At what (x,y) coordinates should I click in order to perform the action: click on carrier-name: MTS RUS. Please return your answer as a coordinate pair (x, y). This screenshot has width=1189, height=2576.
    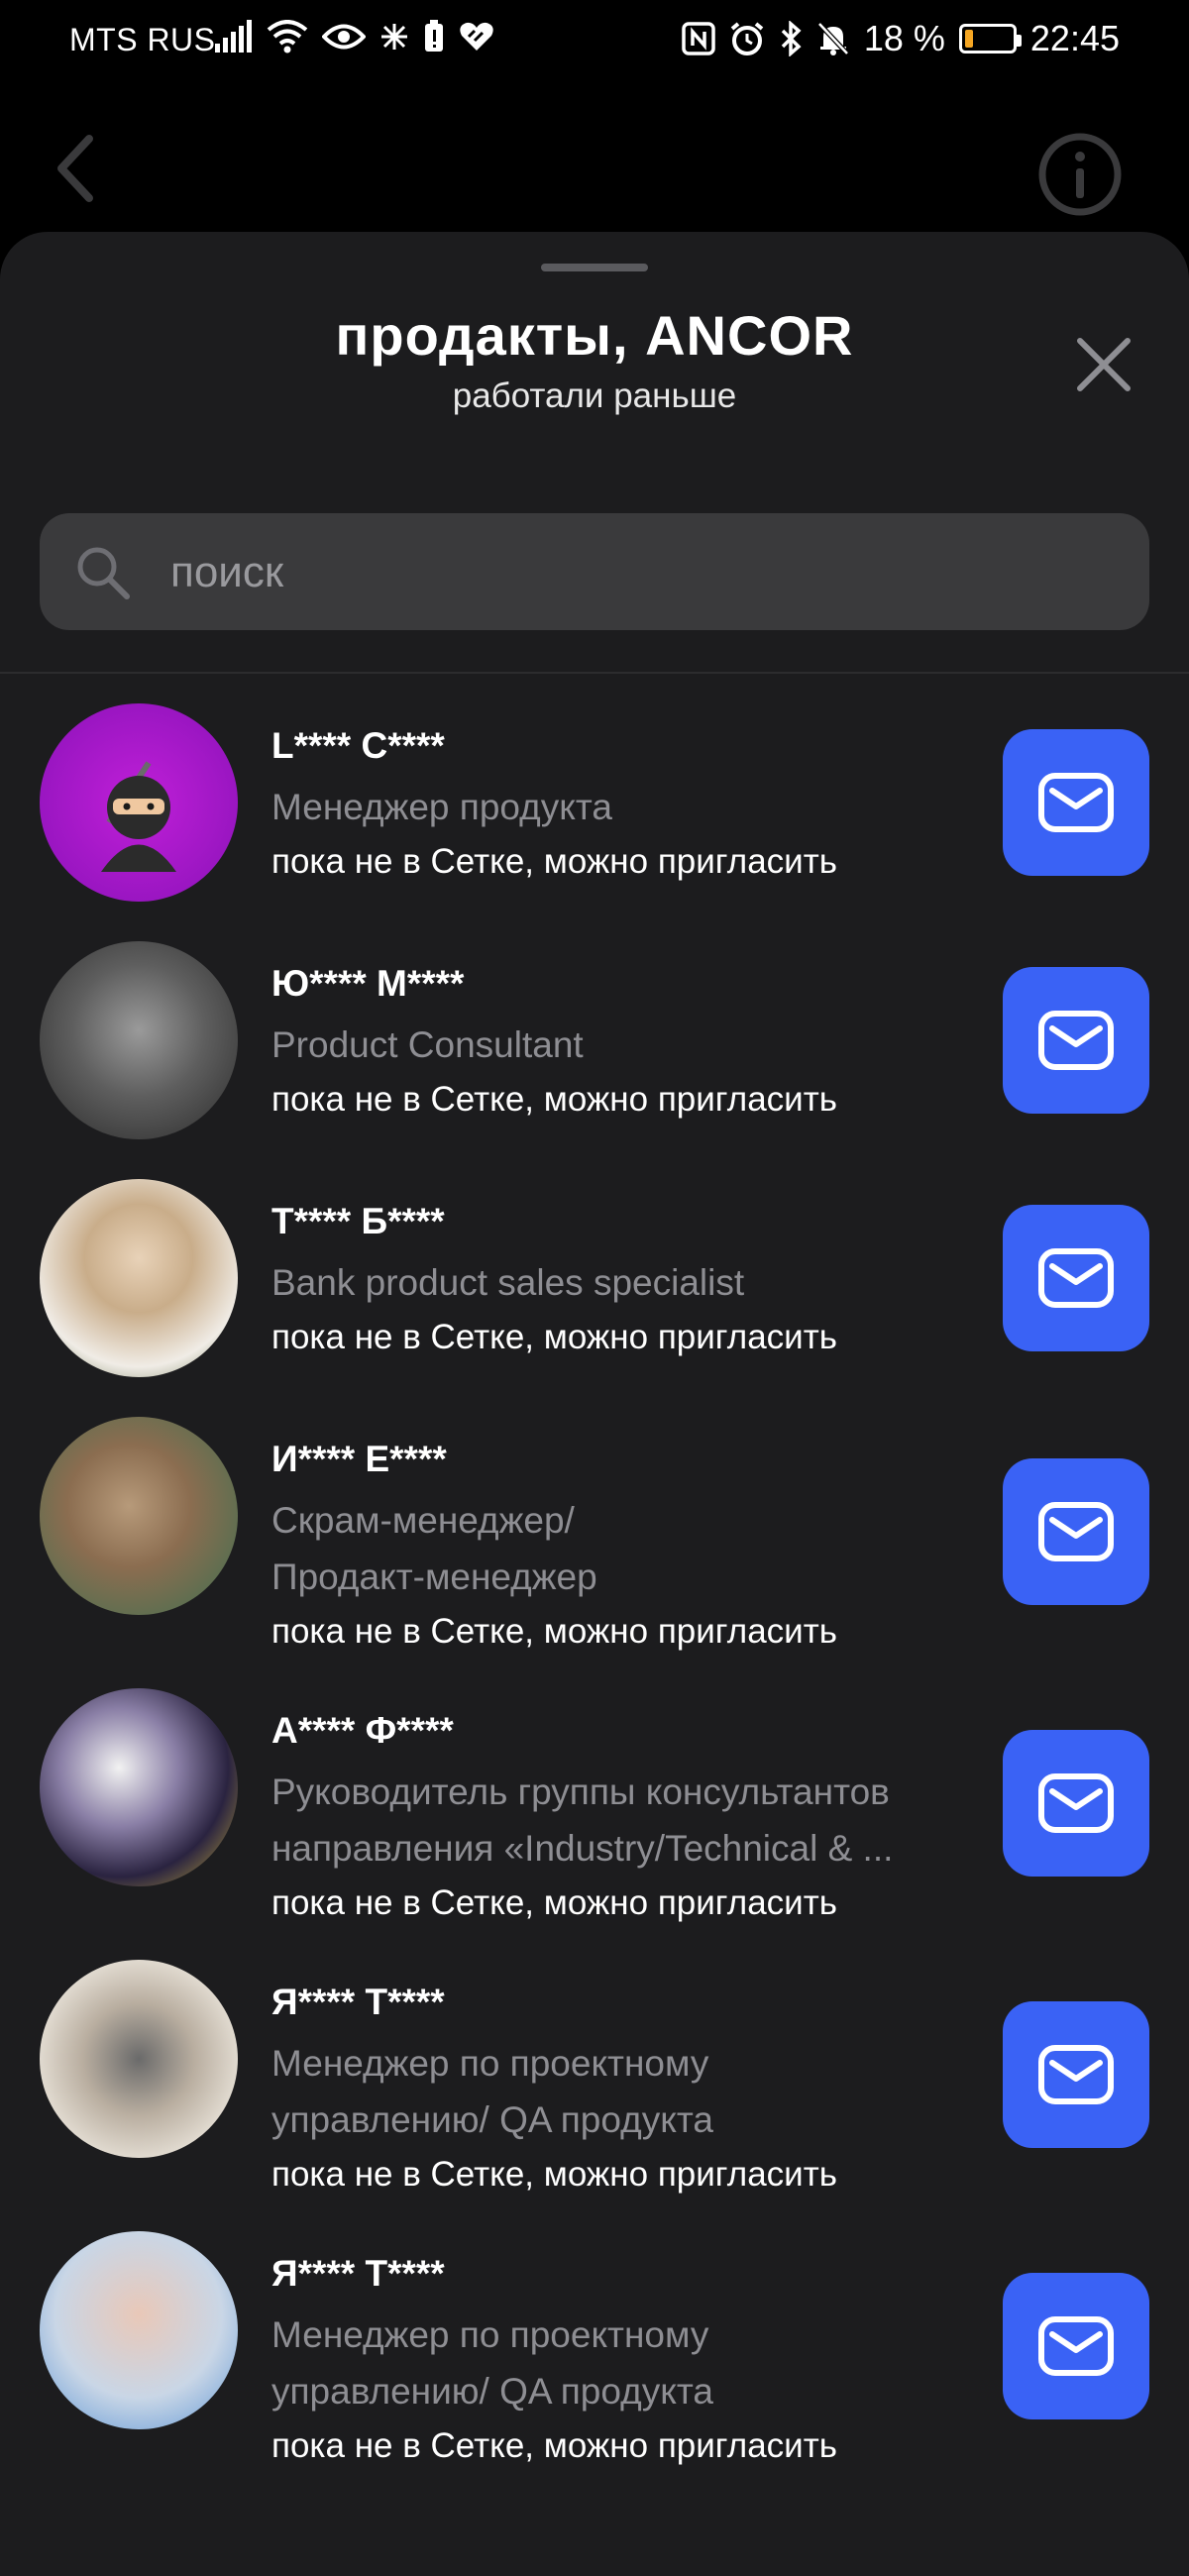
    Looking at the image, I should click on (142, 39).